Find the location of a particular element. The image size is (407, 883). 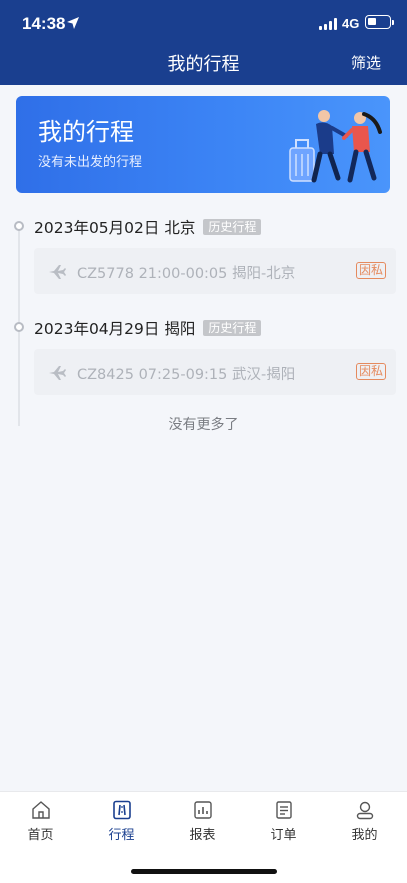

banner-subtitle: 没有未出发的行程 is located at coordinates (90, 162).